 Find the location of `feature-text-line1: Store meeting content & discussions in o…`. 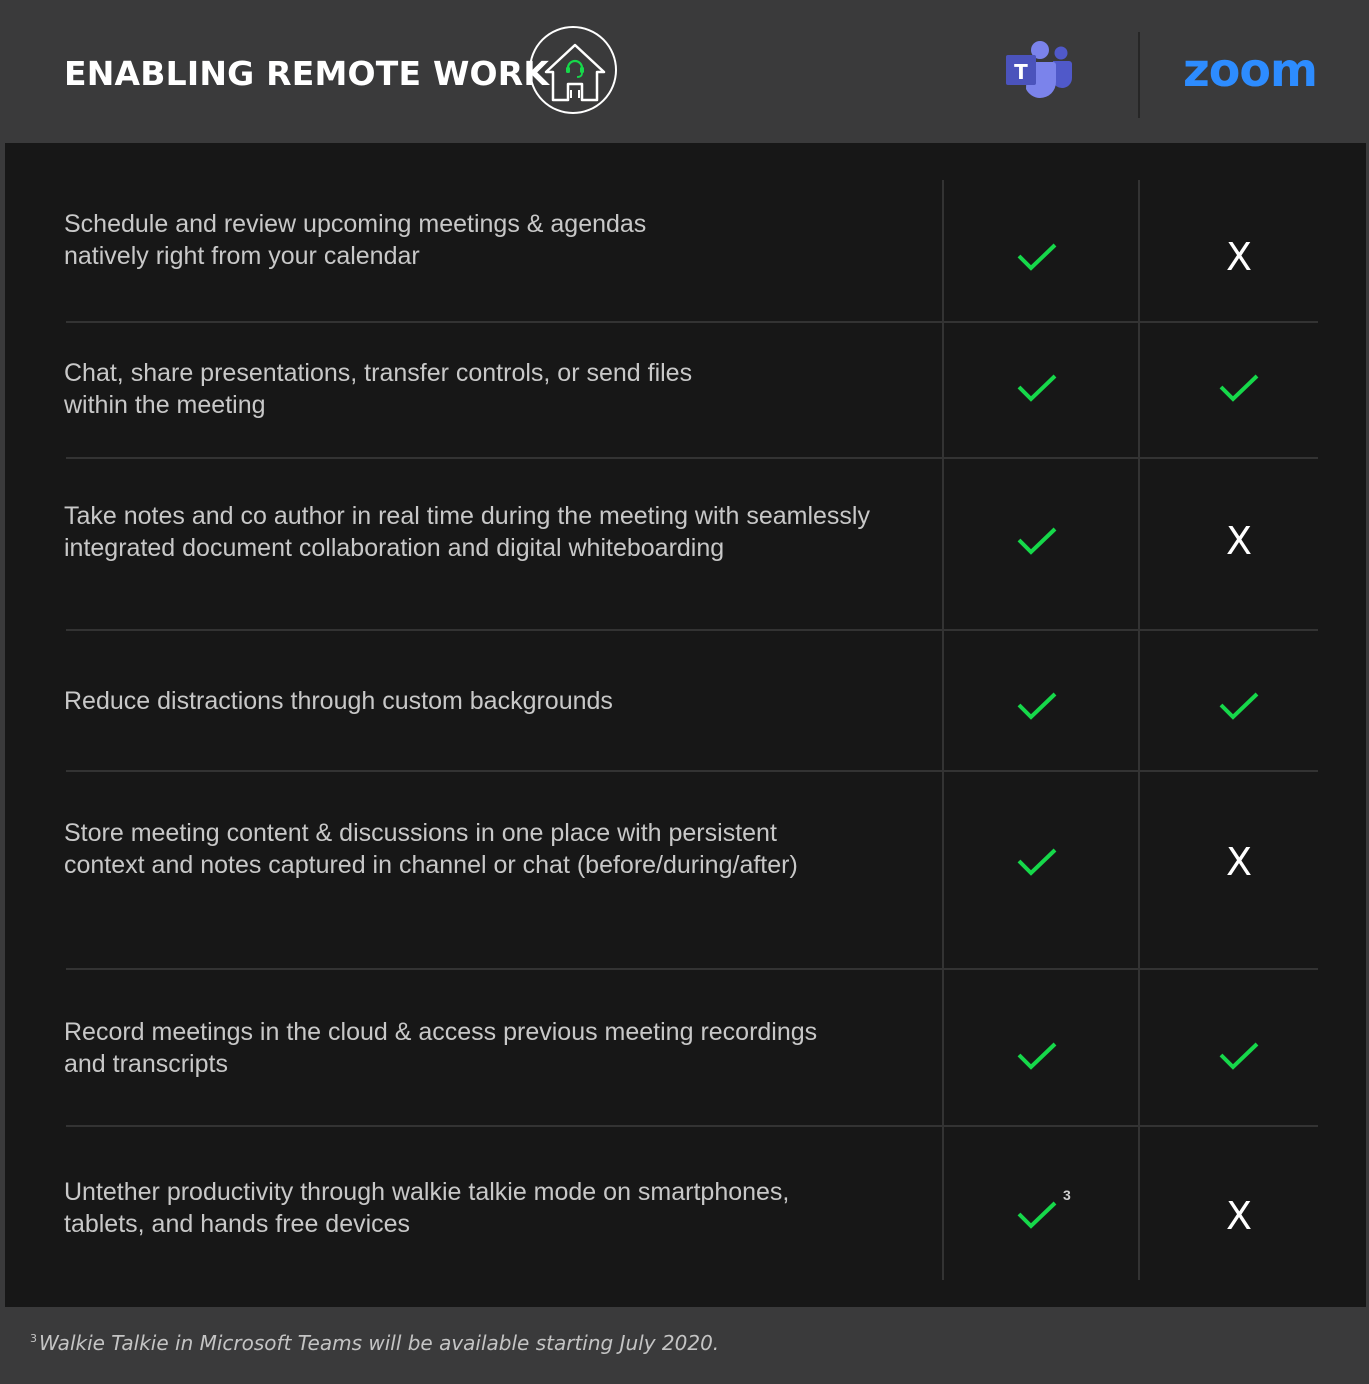

feature-text-line1: Store meeting content & discussions in o… is located at coordinates (420, 833).